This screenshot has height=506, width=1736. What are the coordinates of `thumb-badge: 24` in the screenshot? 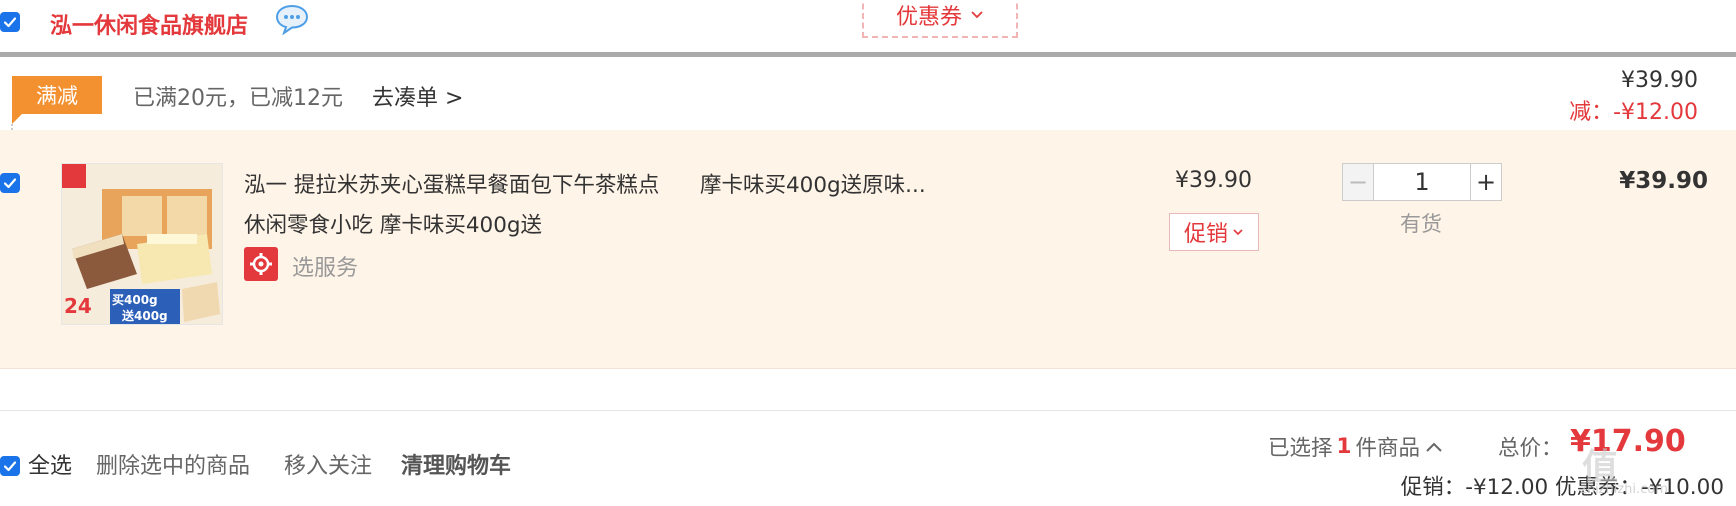 It's located at (78, 306).